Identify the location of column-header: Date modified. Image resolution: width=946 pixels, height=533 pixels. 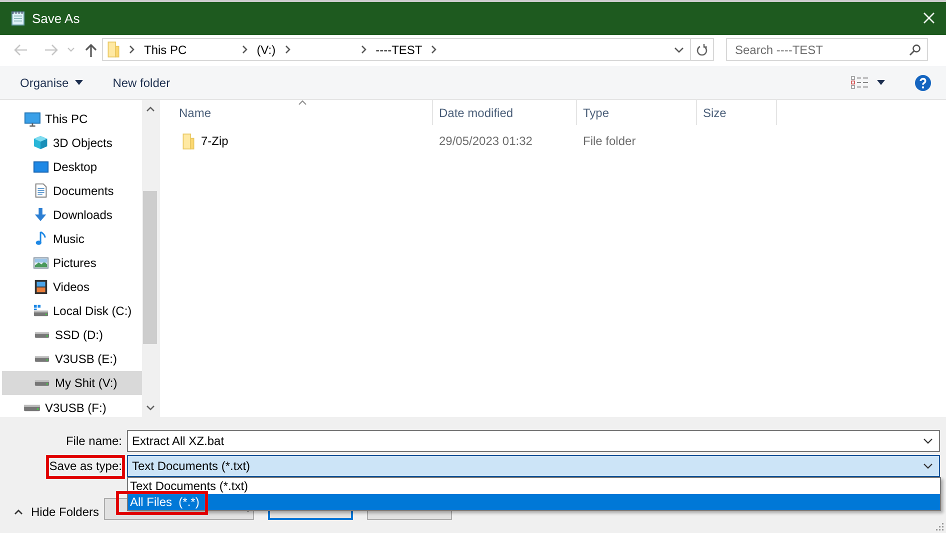
(505, 113).